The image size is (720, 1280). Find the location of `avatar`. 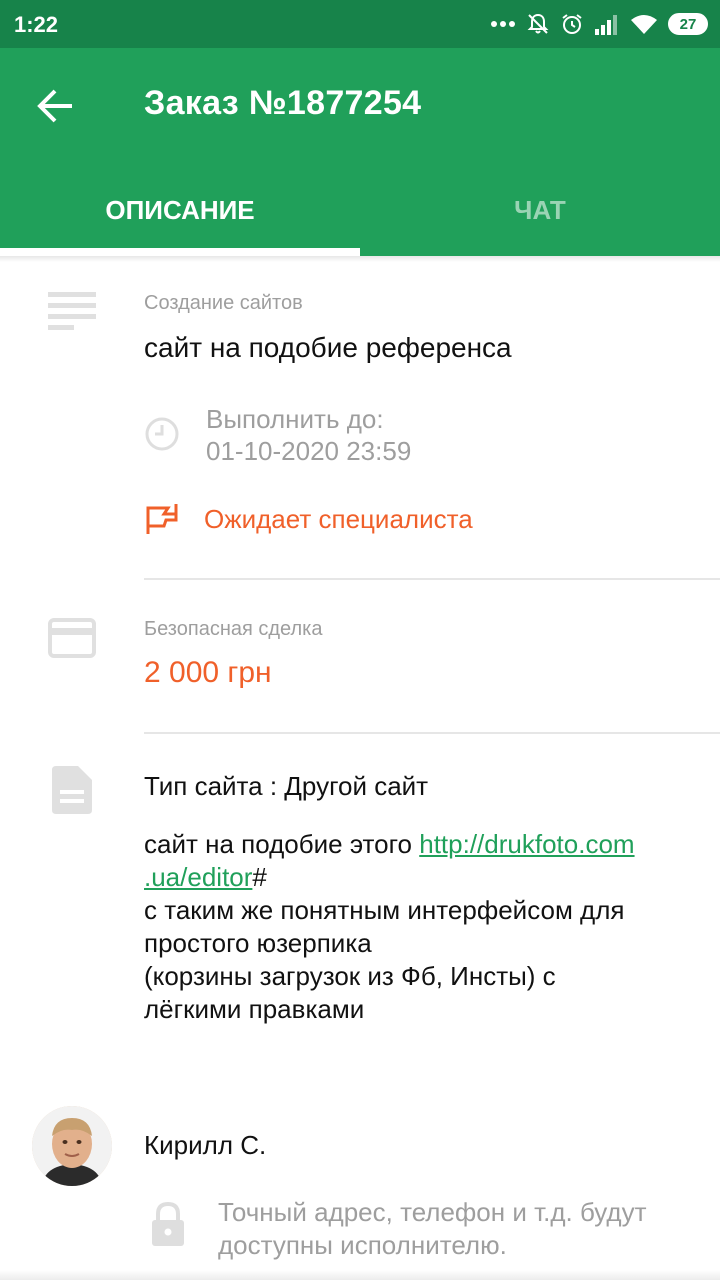

avatar is located at coordinates (72, 1146).